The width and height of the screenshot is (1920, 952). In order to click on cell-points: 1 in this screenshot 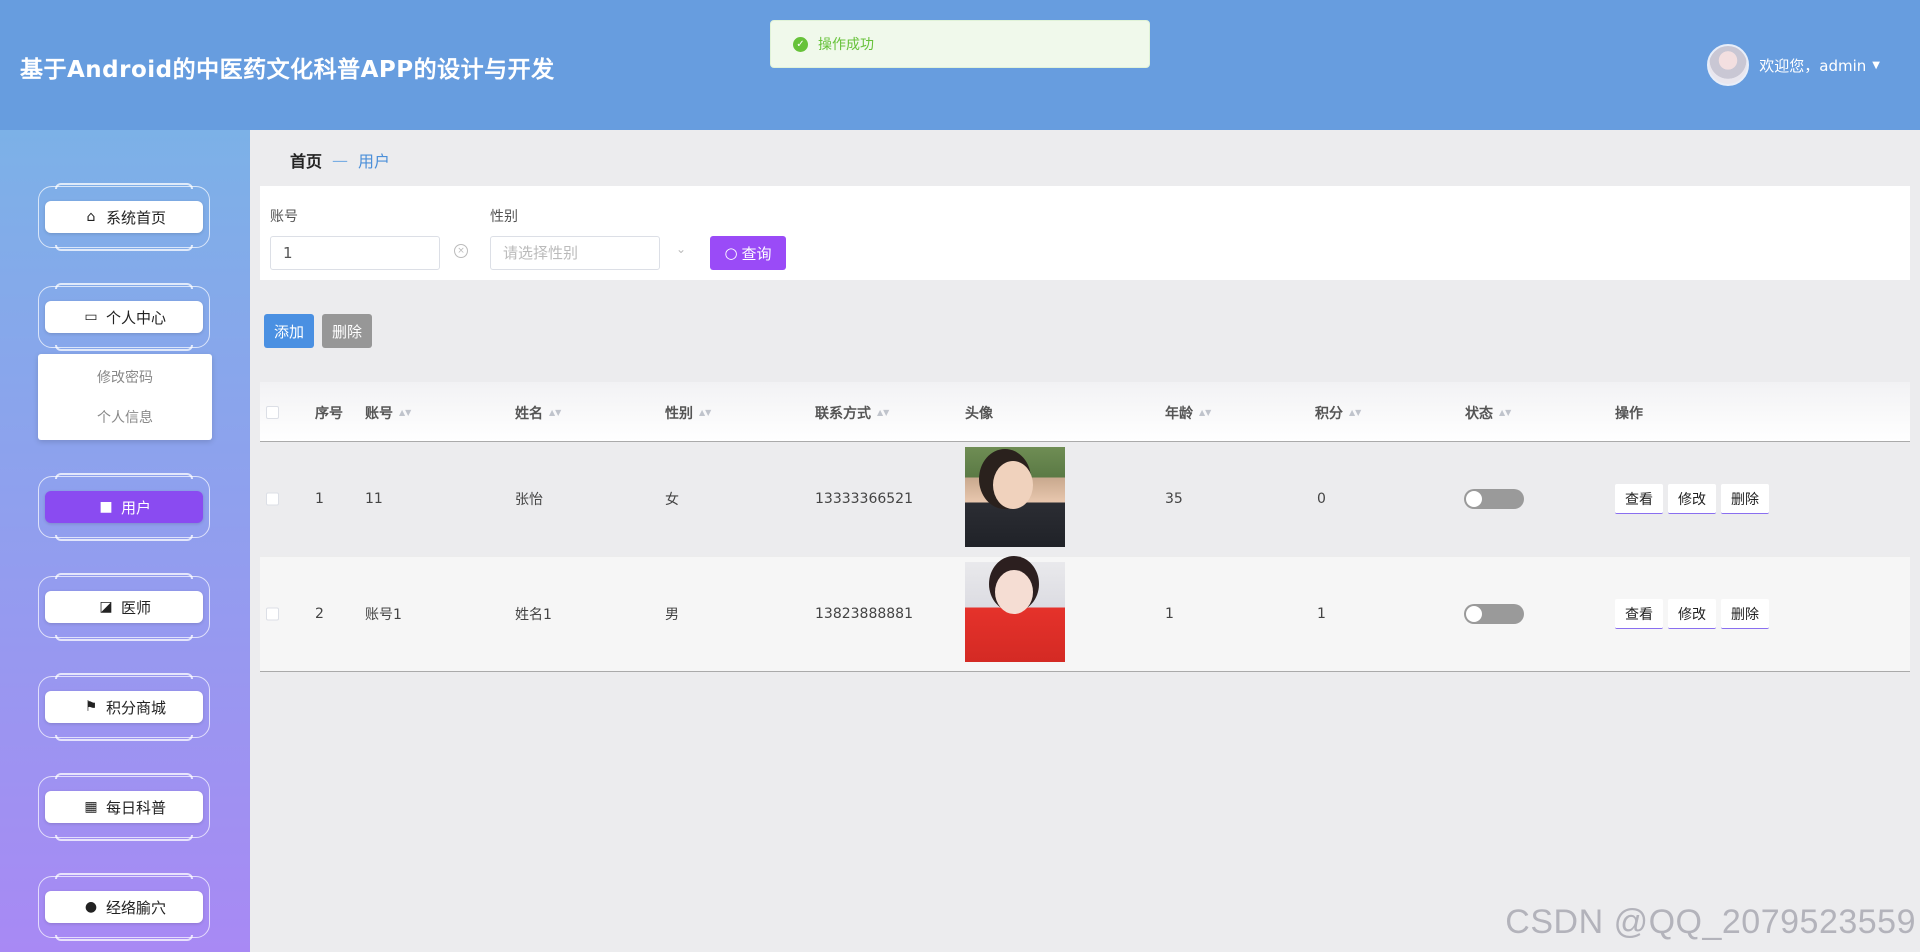, I will do `click(1321, 614)`.